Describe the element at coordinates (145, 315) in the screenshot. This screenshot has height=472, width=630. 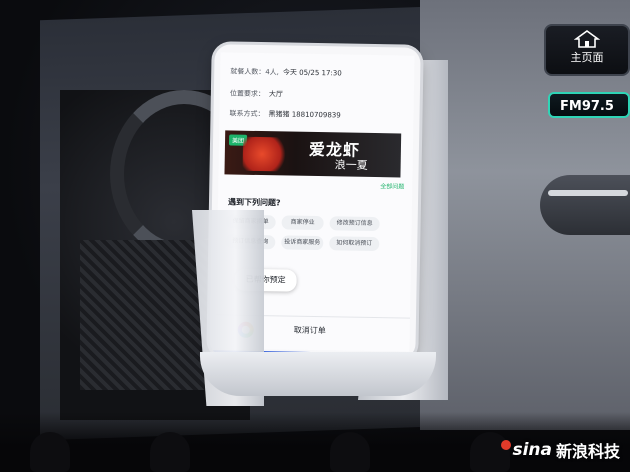
I see `speaker-grille` at that location.